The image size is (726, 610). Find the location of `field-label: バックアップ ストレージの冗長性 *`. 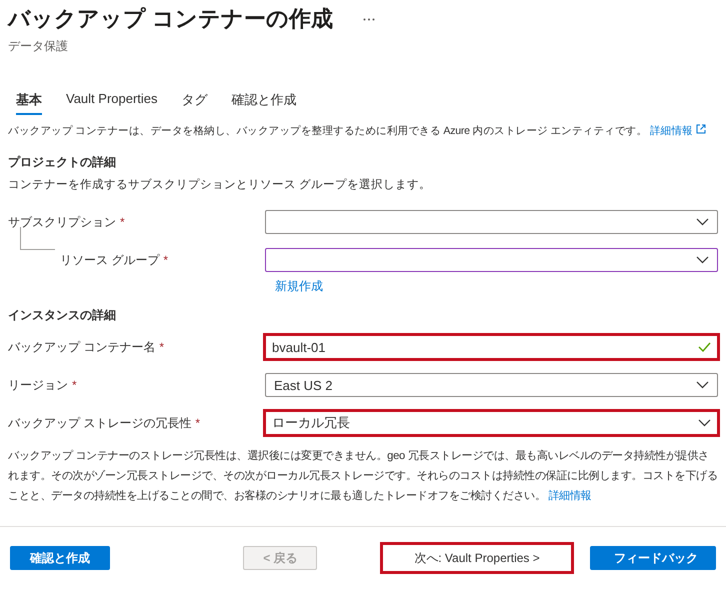

field-label: バックアップ ストレージの冗長性 * is located at coordinates (104, 423).